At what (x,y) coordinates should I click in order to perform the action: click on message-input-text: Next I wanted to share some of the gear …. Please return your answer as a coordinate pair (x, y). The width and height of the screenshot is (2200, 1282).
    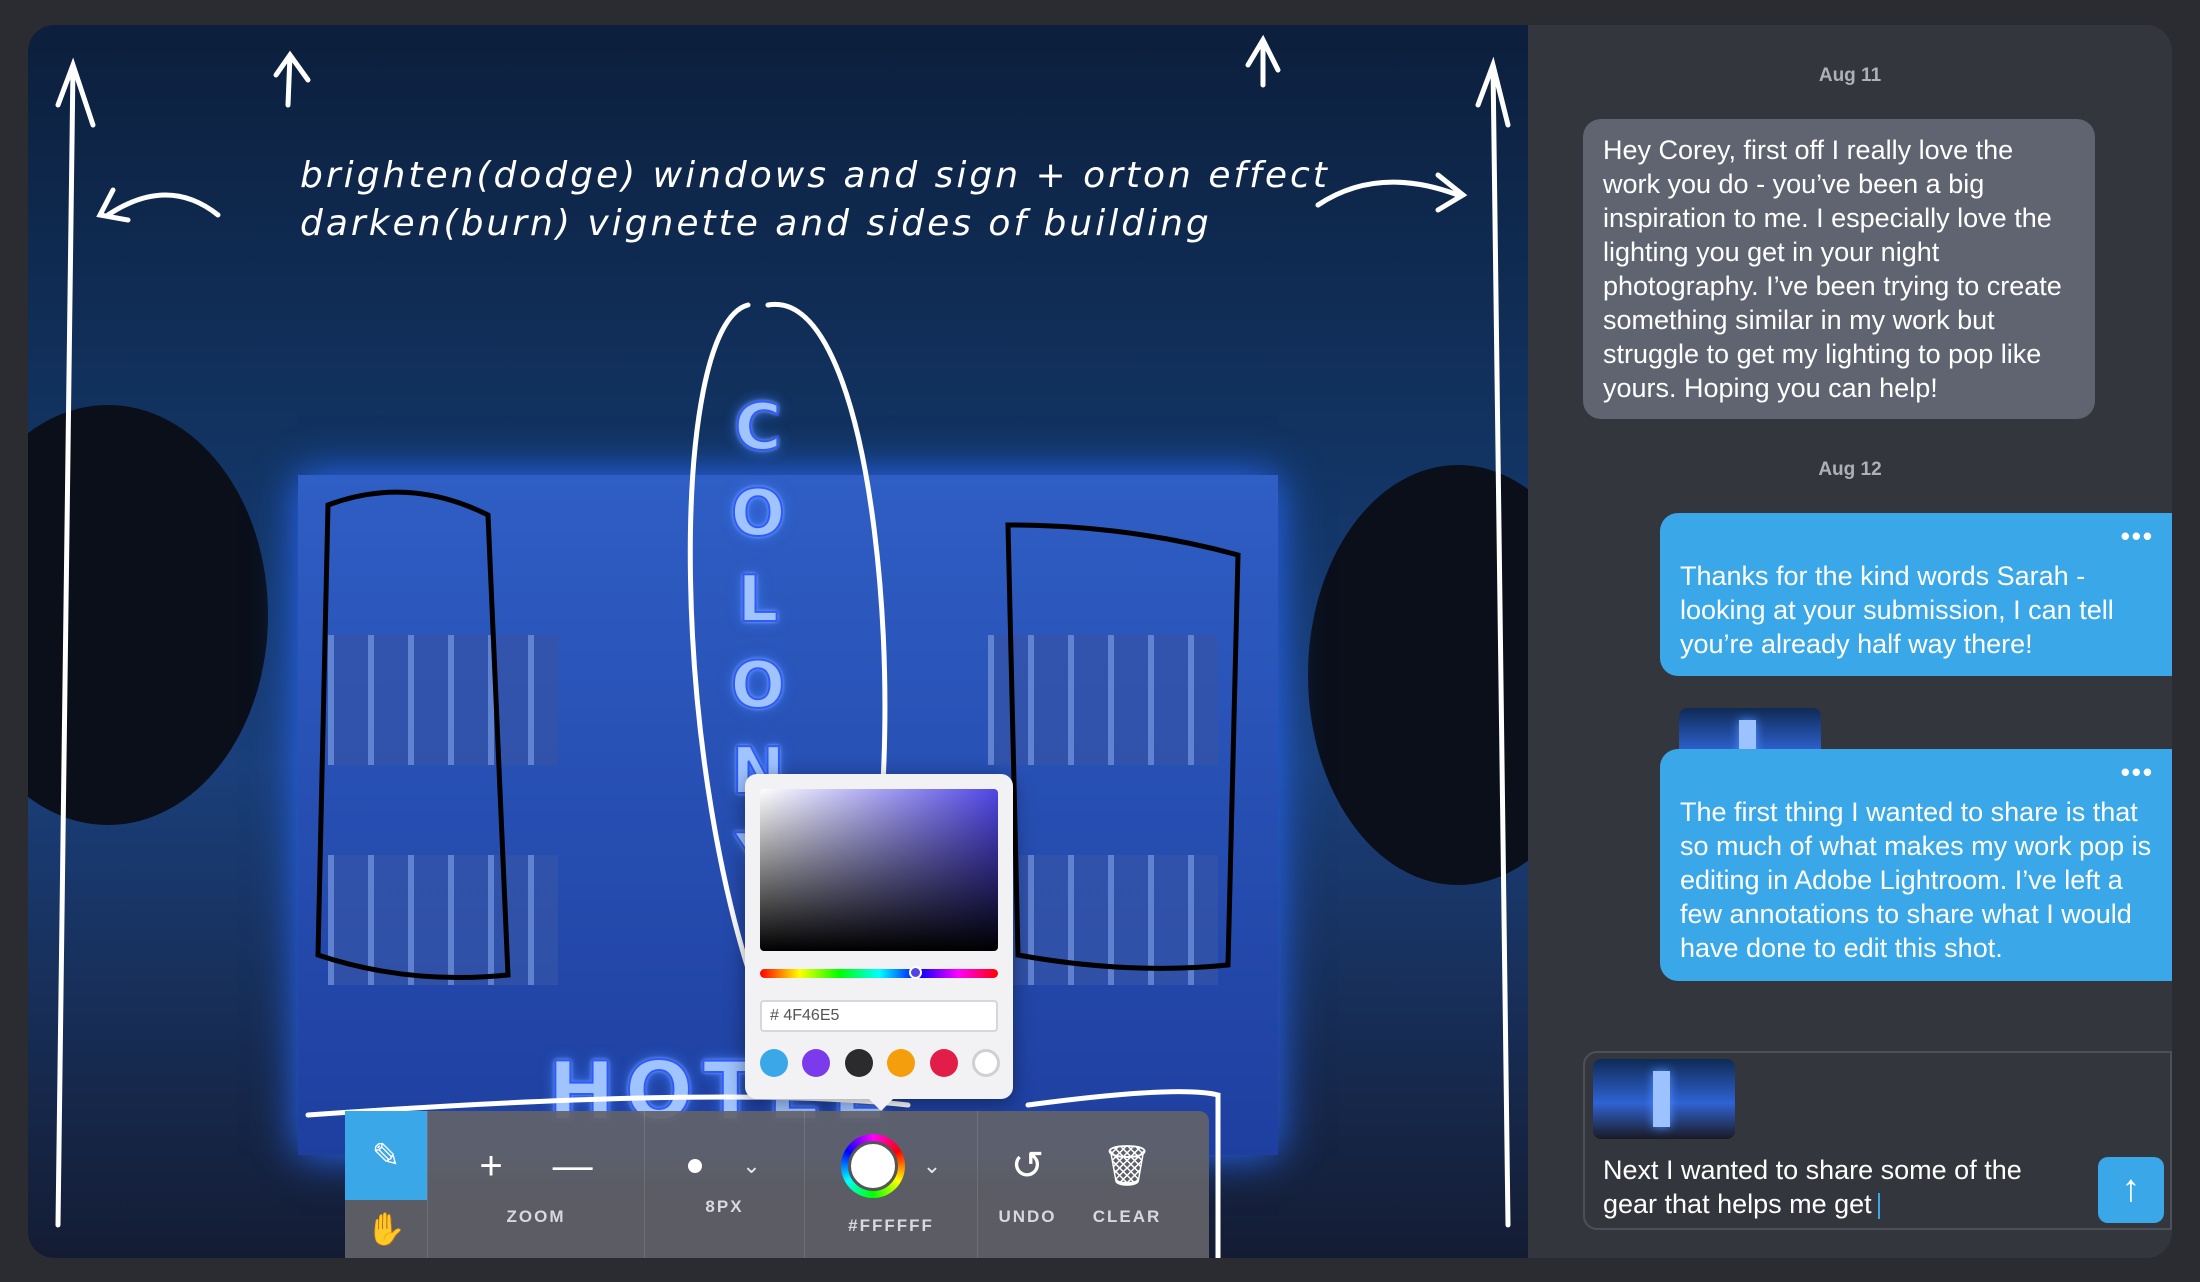
    Looking at the image, I should click on (1812, 1187).